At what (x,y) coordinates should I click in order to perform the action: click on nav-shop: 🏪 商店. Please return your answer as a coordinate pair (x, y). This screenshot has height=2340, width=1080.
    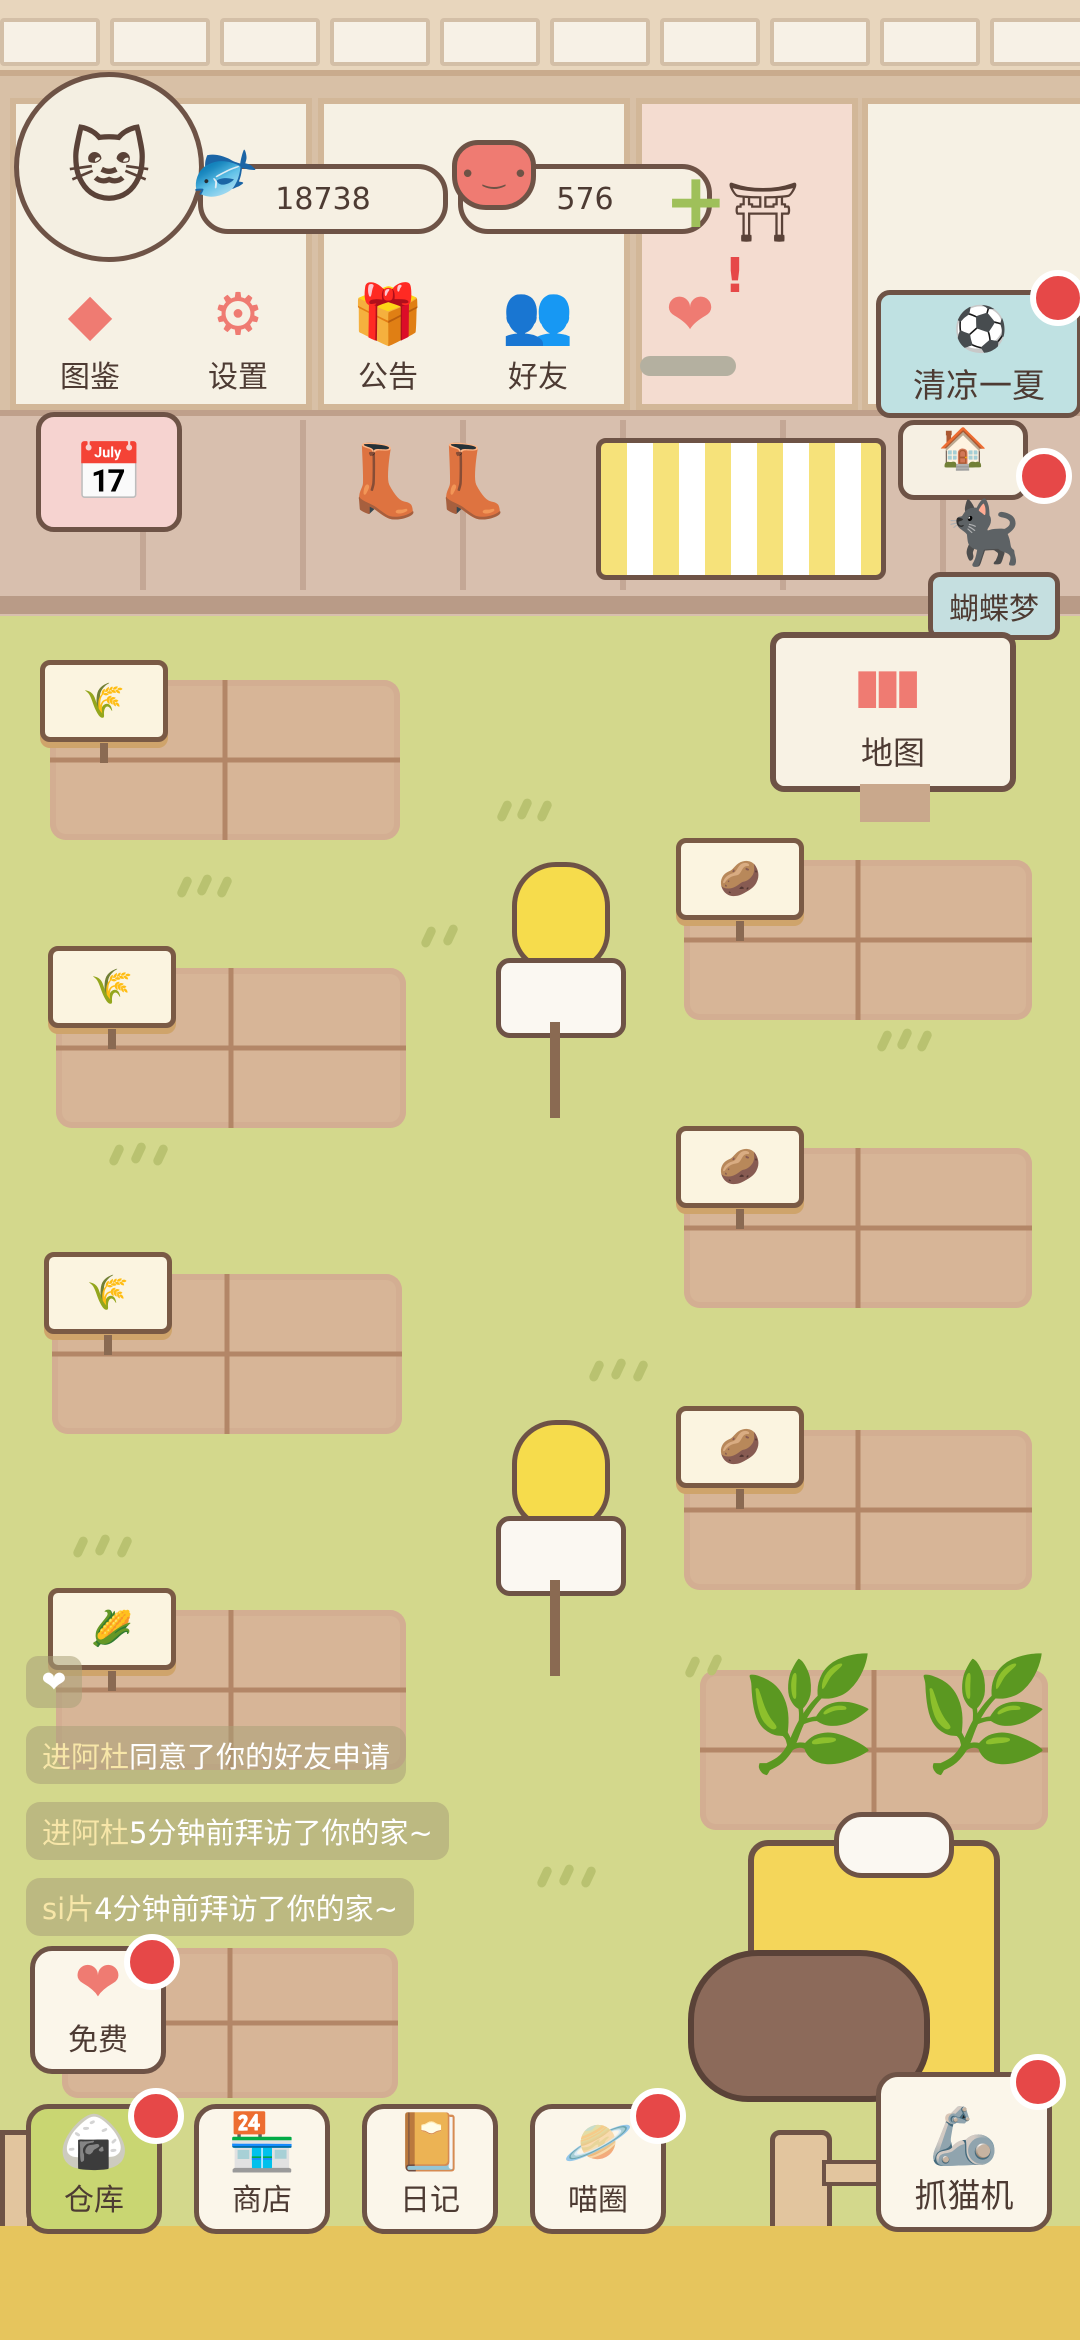
    Looking at the image, I should click on (262, 2169).